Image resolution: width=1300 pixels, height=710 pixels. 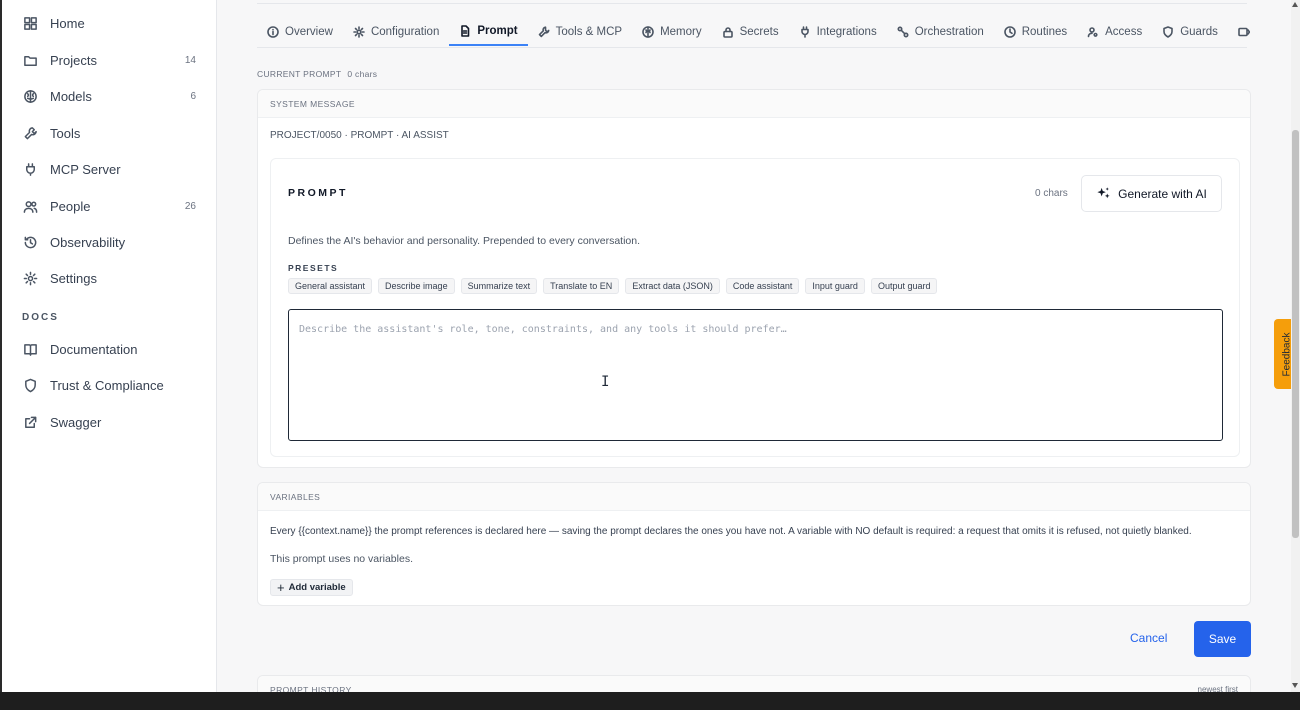 I want to click on sidebar-item-label: People, so click(x=70, y=206).